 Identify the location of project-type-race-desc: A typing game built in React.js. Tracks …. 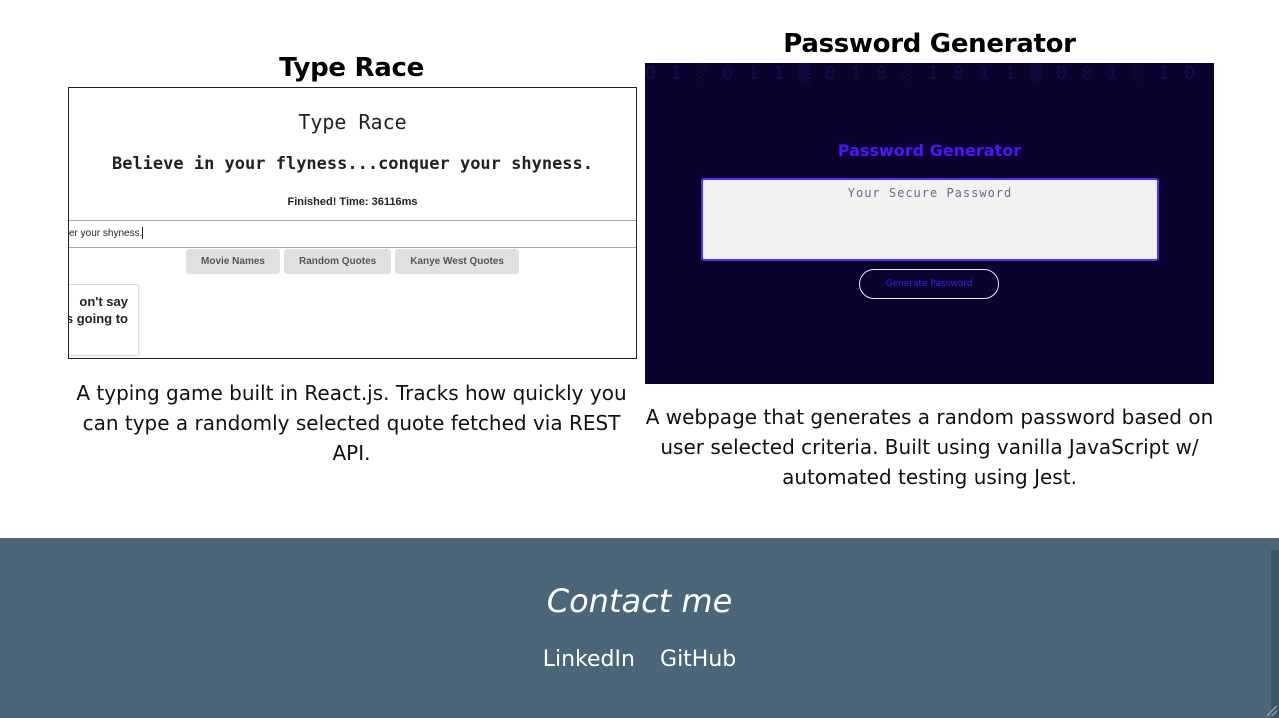
(351, 423).